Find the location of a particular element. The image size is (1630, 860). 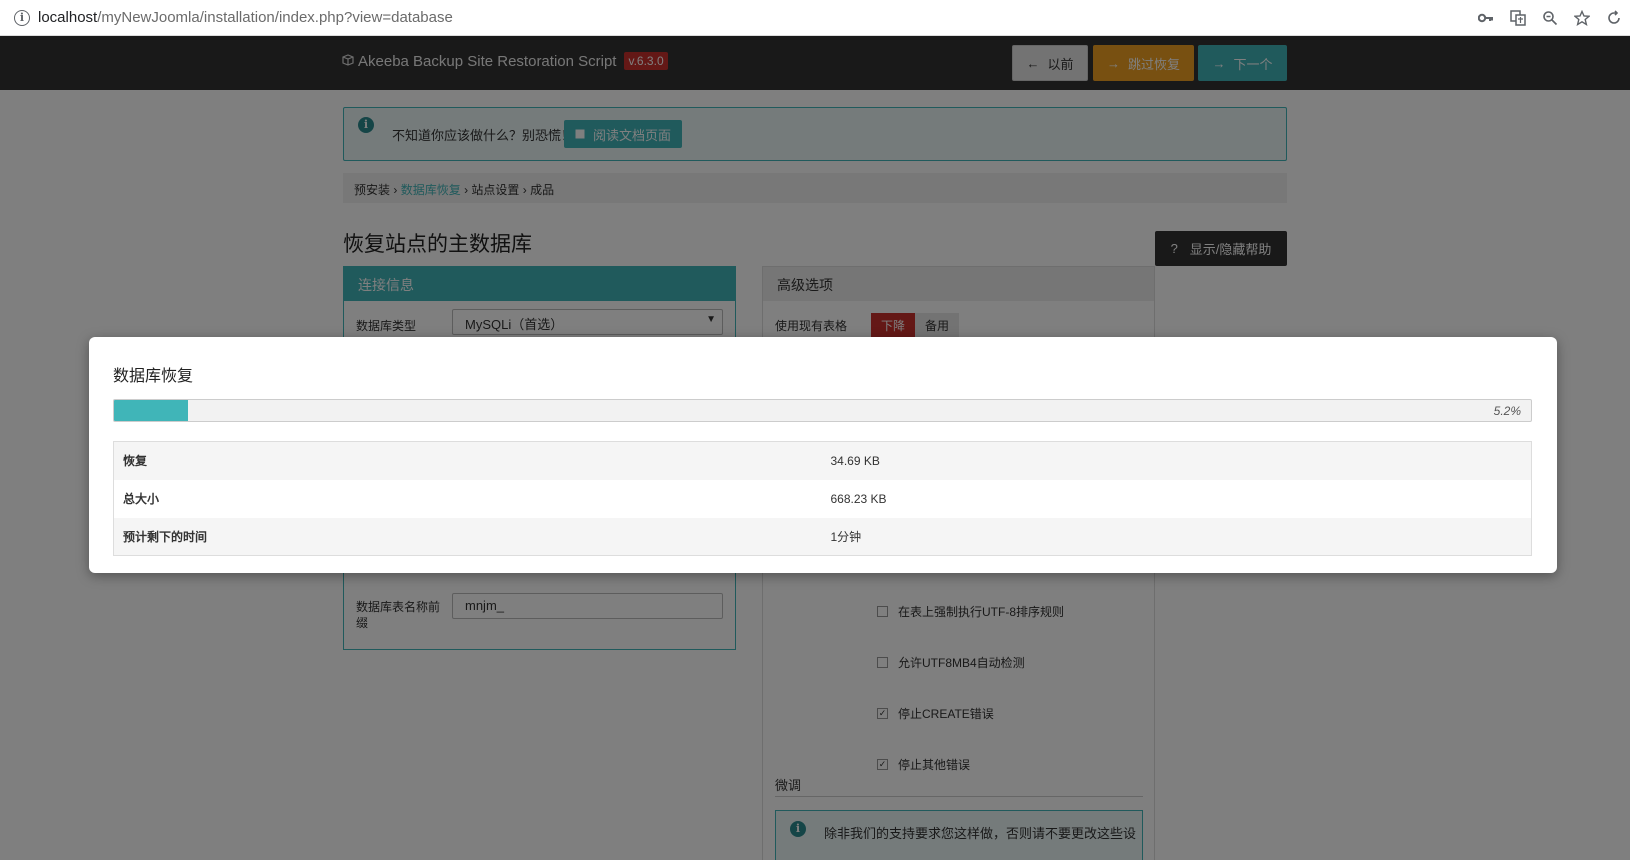

table-row: 总大小 668.23 KB is located at coordinates (822, 498).